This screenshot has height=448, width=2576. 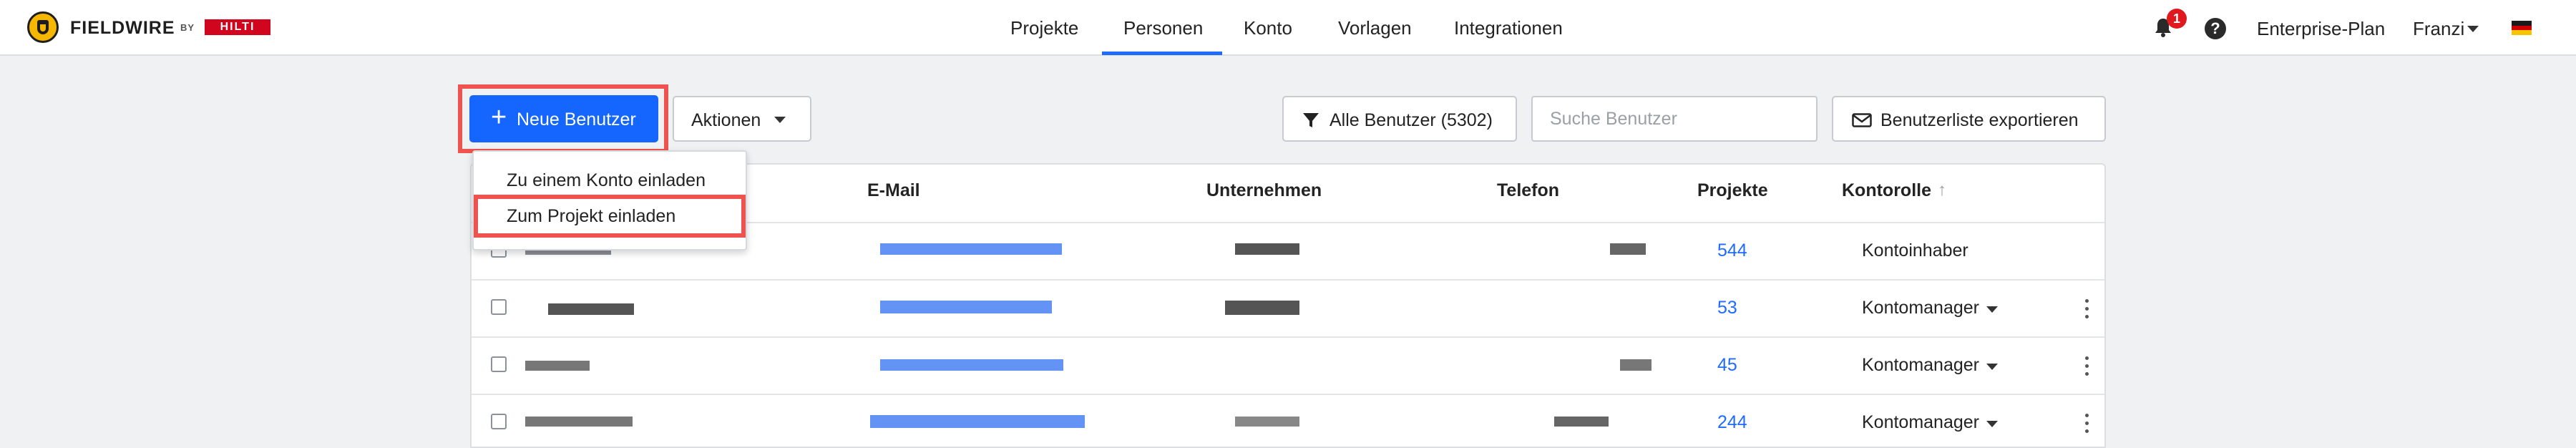 I want to click on filter-icon, so click(x=1311, y=120).